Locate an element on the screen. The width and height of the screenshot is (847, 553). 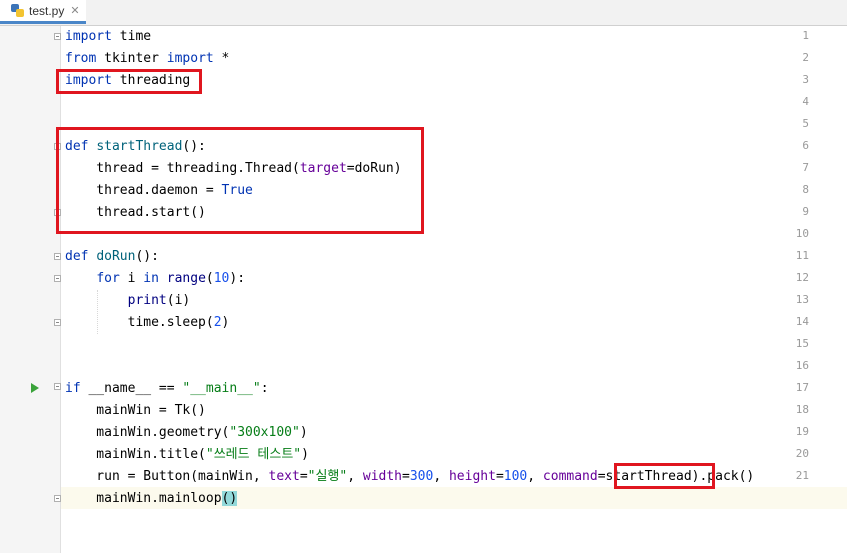
number: 10 is located at coordinates (221, 278).